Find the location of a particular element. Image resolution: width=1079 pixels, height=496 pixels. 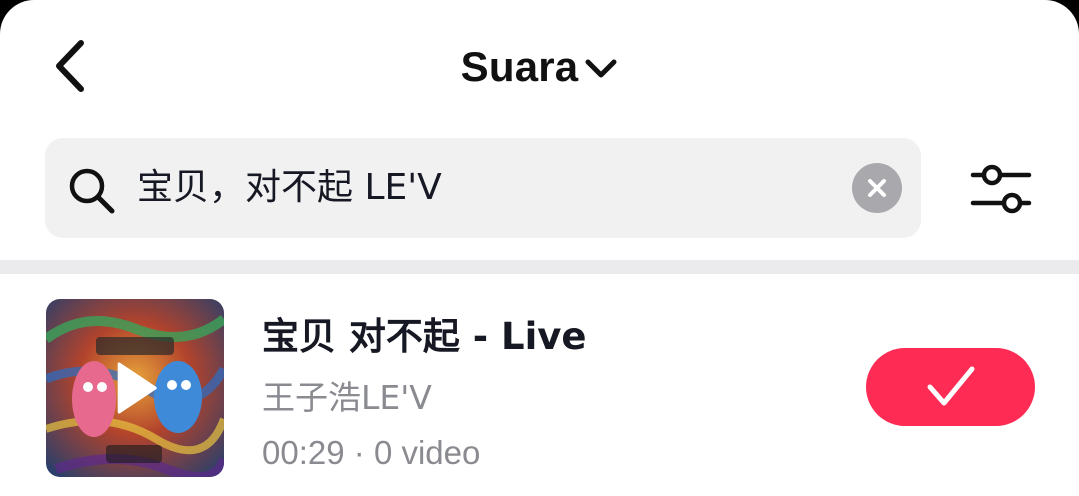

page-title: Suara is located at coordinates (519, 66).